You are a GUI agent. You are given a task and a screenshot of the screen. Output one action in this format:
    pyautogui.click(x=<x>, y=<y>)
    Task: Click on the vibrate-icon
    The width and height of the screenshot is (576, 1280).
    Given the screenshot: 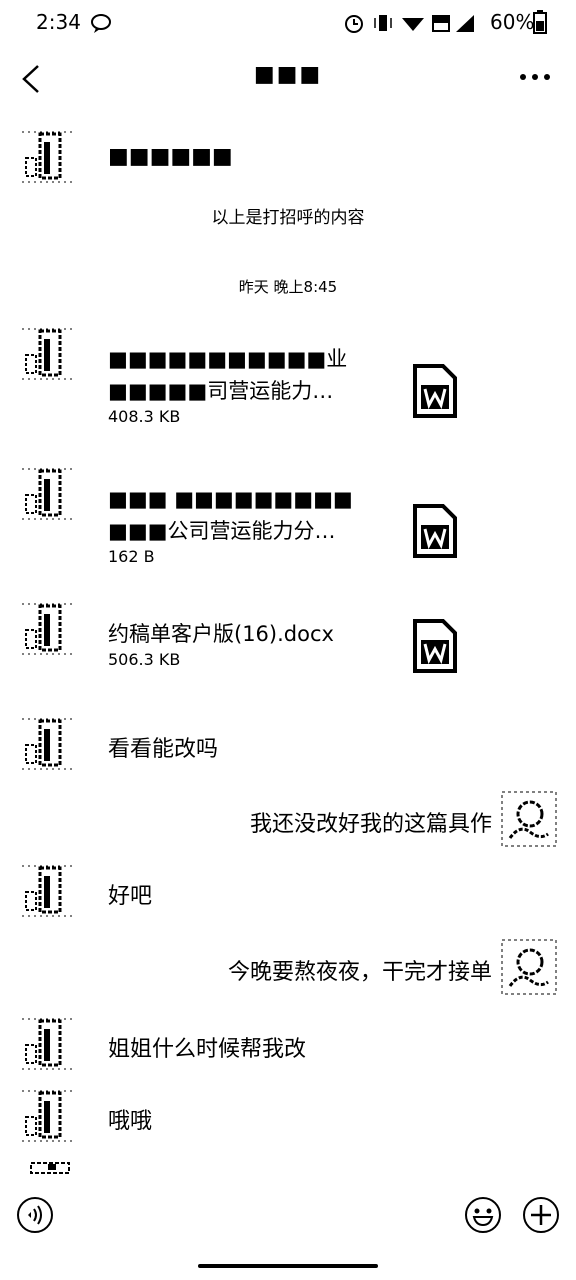 What is the action you would take?
    pyautogui.click(x=383, y=23)
    